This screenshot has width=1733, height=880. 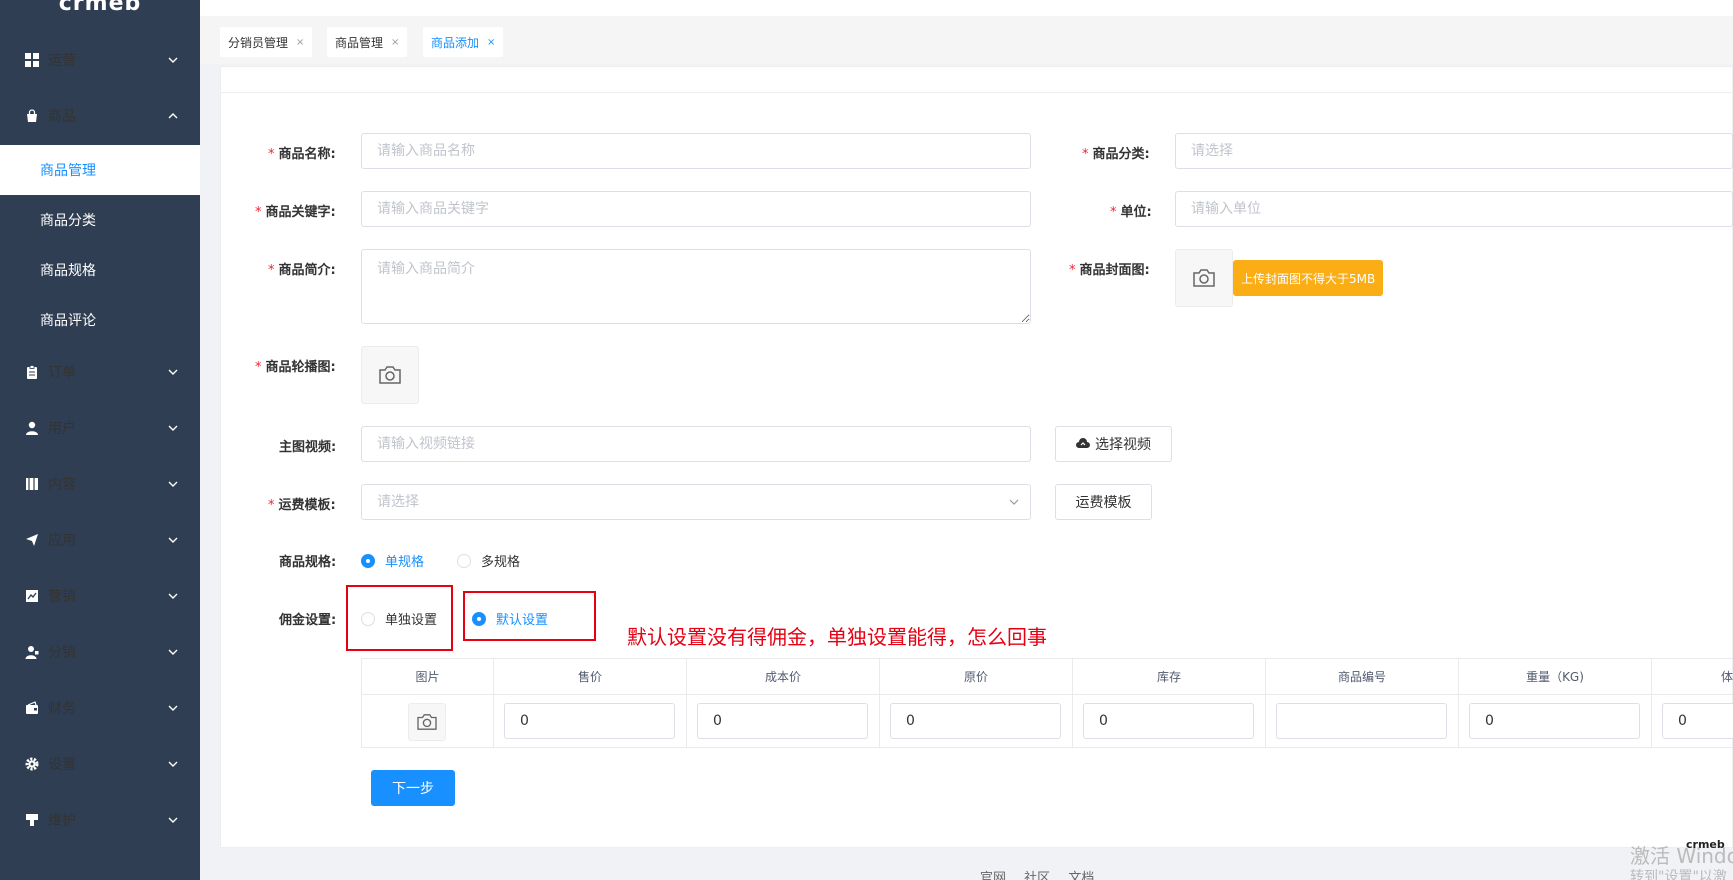 I want to click on product-code-input, so click(x=1361, y=721).